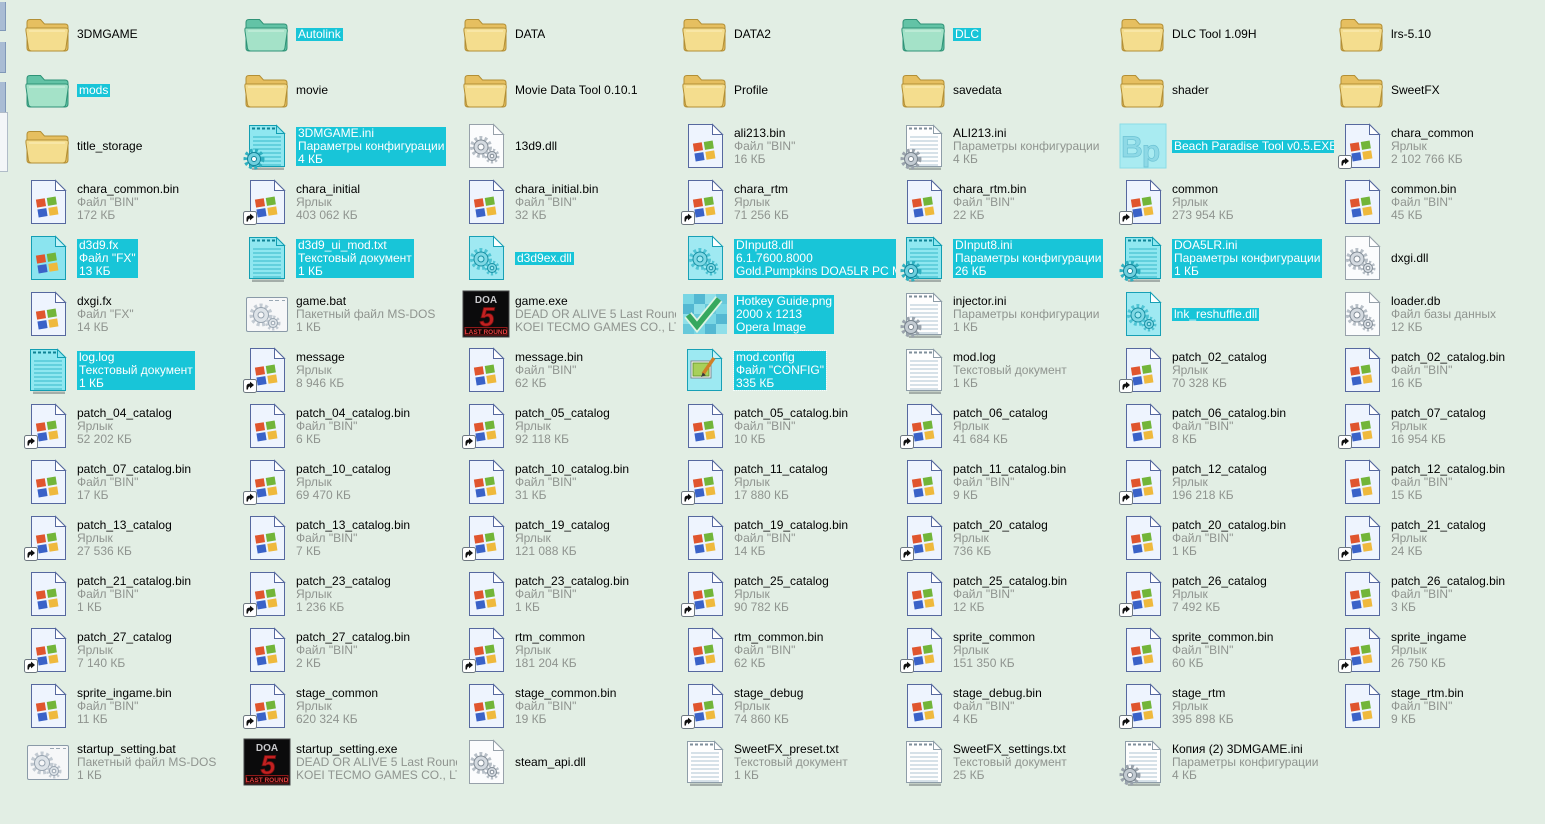 Image resolution: width=1545 pixels, height=824 pixels. I want to click on file-item: patch_05_catalog.bin Файл "BIN" 10 КБ, so click(788, 426).